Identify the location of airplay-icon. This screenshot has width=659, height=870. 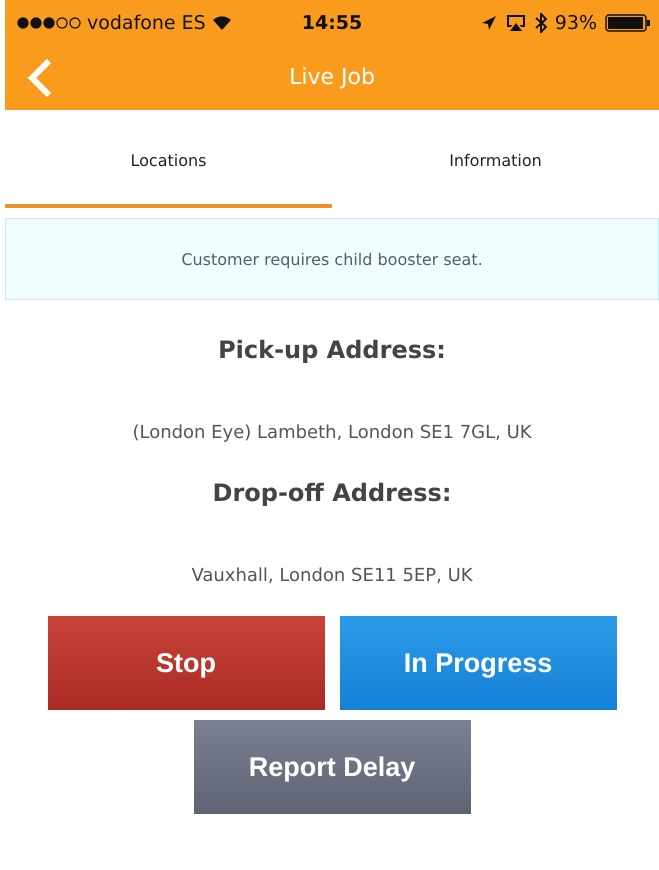
(515, 23).